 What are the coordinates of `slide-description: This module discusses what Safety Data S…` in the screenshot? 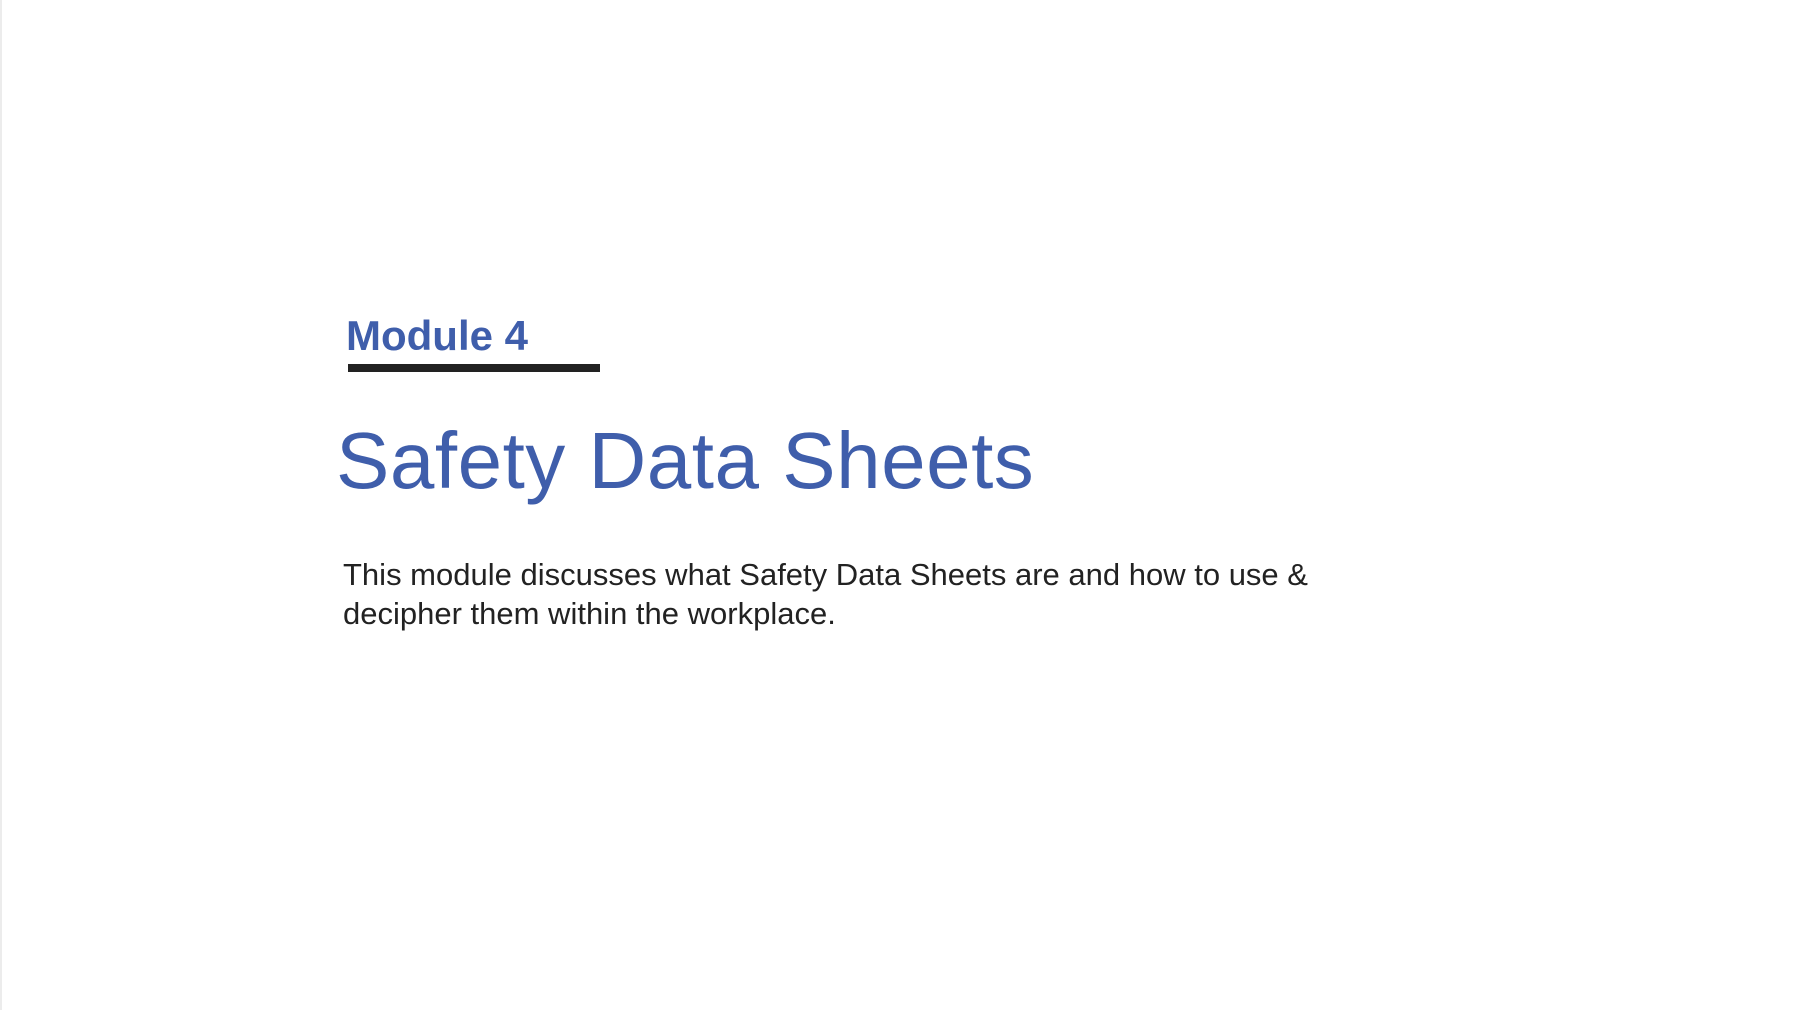 It's located at (825, 594).